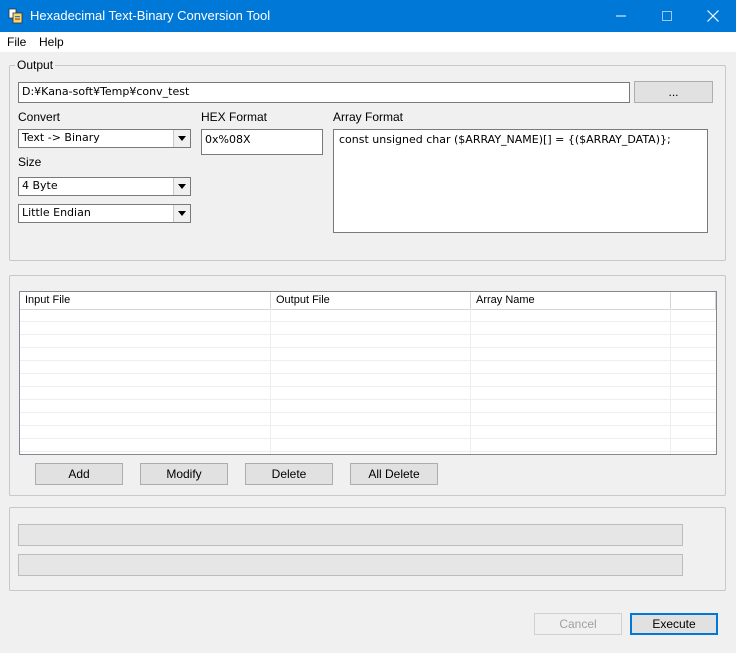 This screenshot has height=653, width=736. I want to click on file-list-header: Input File Output File Array Name, so click(368, 301).